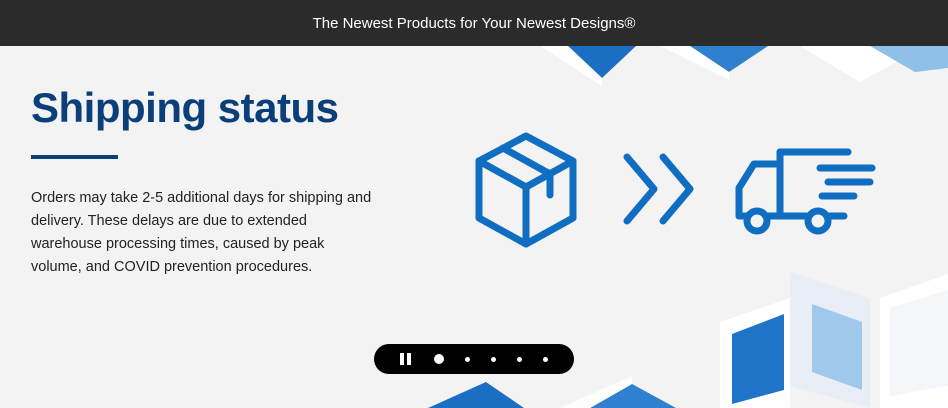 The height and width of the screenshot is (408, 948). What do you see at coordinates (185, 107) in the screenshot?
I see `page-title: Shipping status` at bounding box center [185, 107].